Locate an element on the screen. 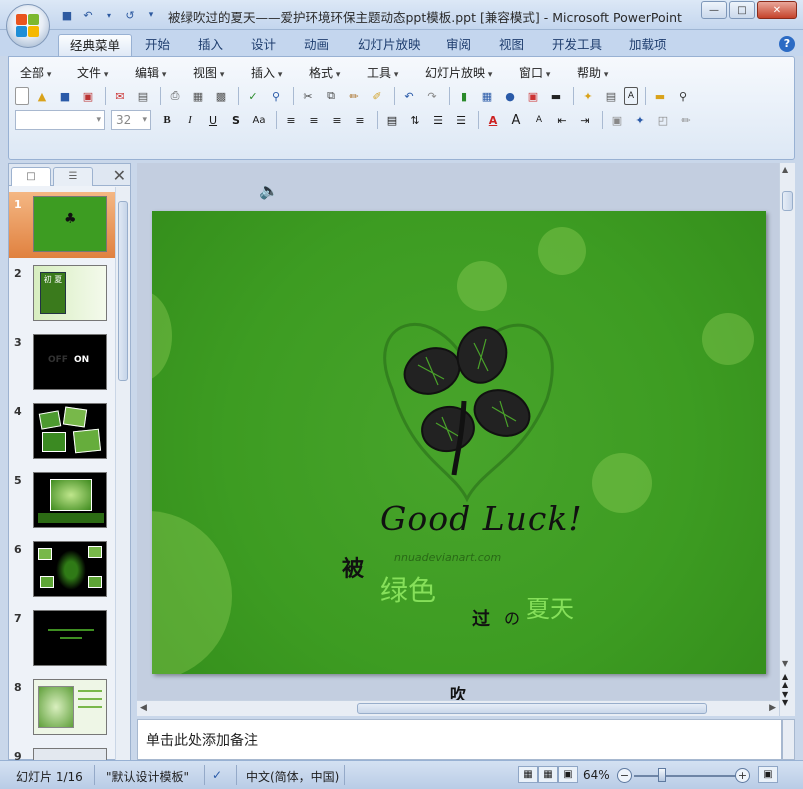 The width and height of the screenshot is (803, 789). font-size-combo: 32 is located at coordinates (131, 120).